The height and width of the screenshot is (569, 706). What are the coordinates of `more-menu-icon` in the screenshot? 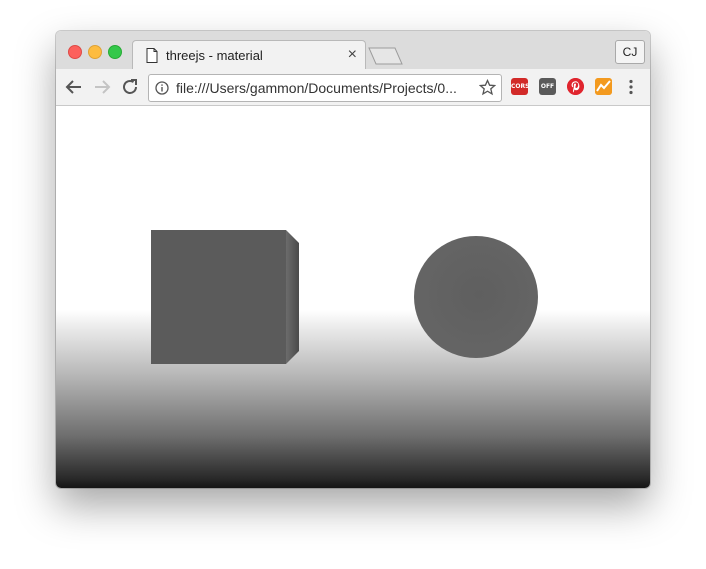 It's located at (631, 87).